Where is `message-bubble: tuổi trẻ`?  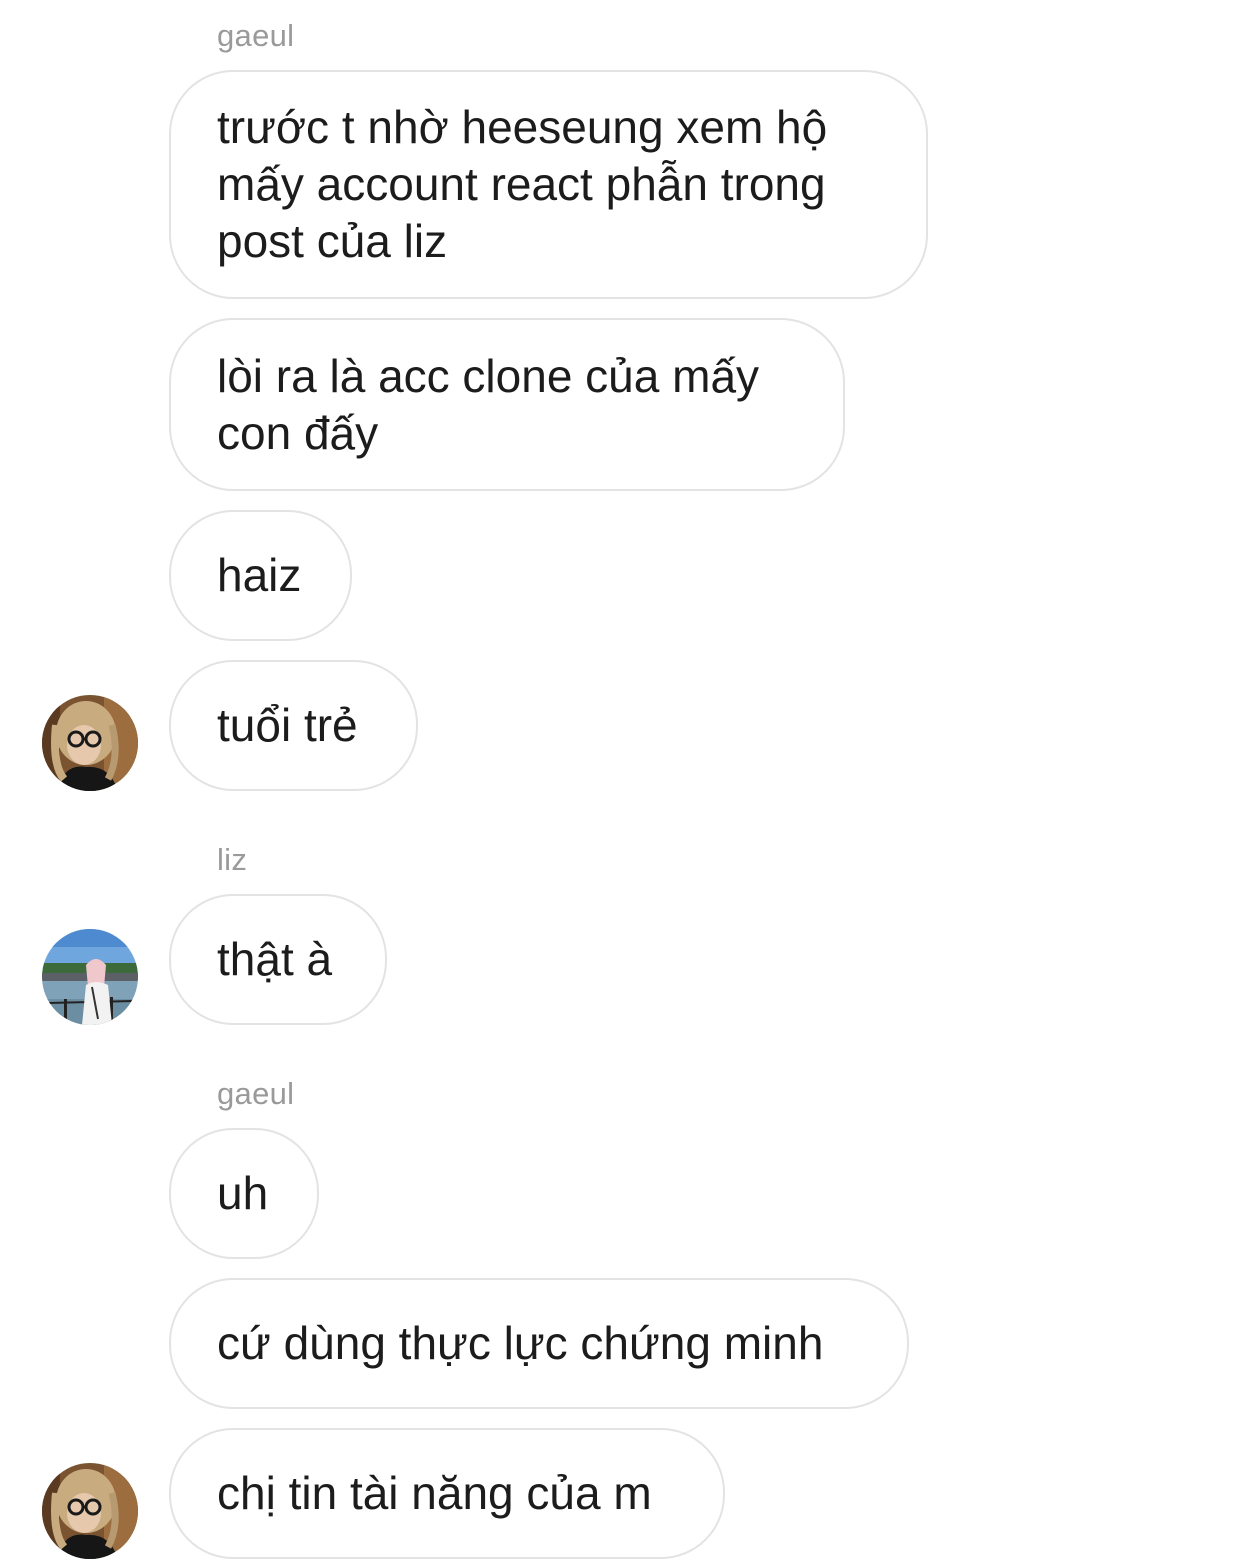
message-bubble: tuổi trẻ is located at coordinates (293, 725).